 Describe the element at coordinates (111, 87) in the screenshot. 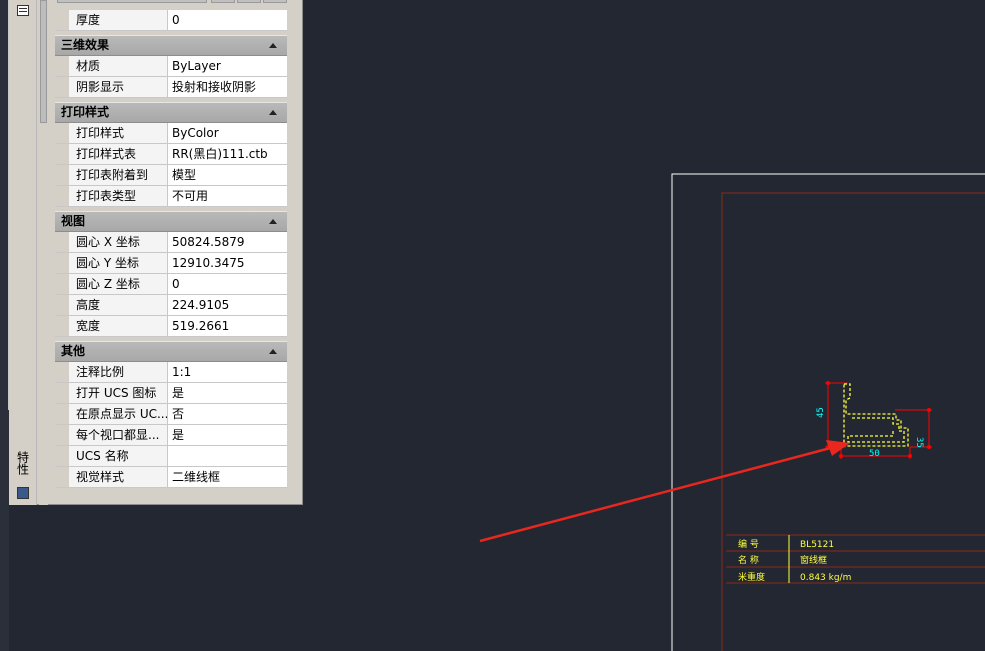

I see `property-key: 阴影显示` at that location.